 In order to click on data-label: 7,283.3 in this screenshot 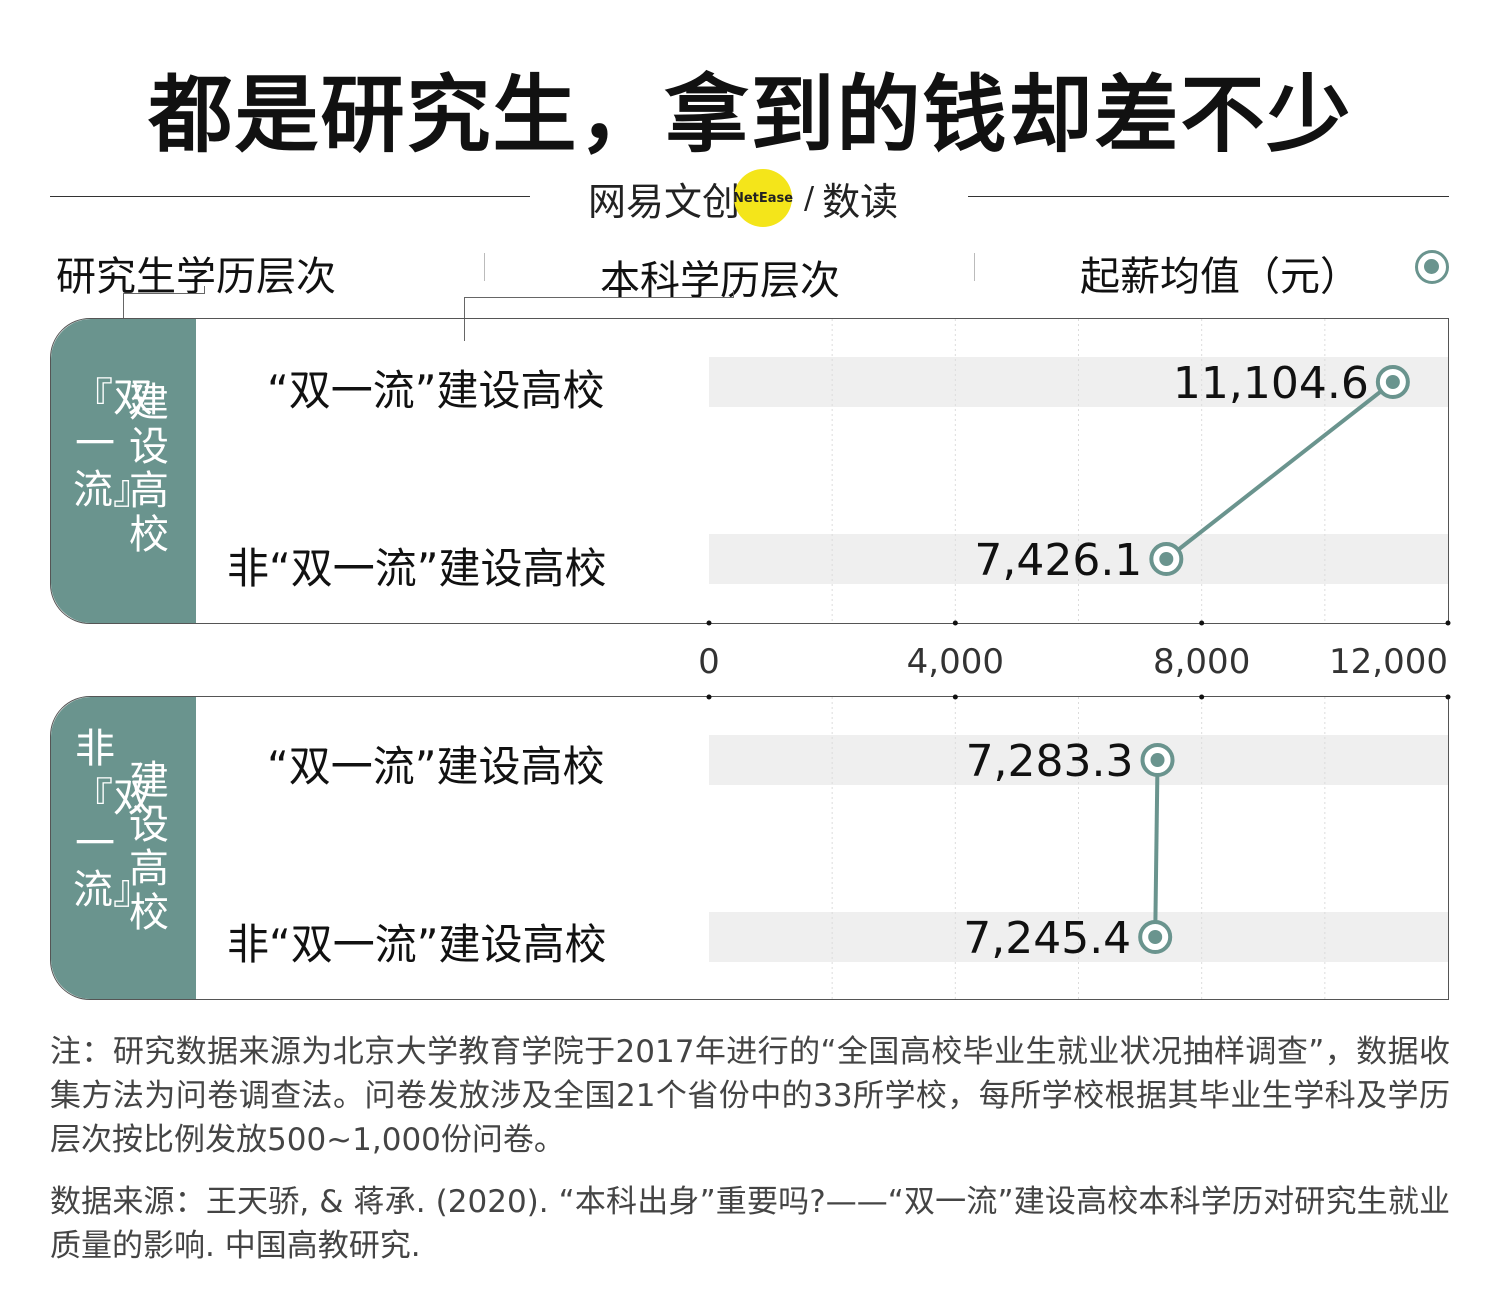, I will do `click(1050, 761)`.